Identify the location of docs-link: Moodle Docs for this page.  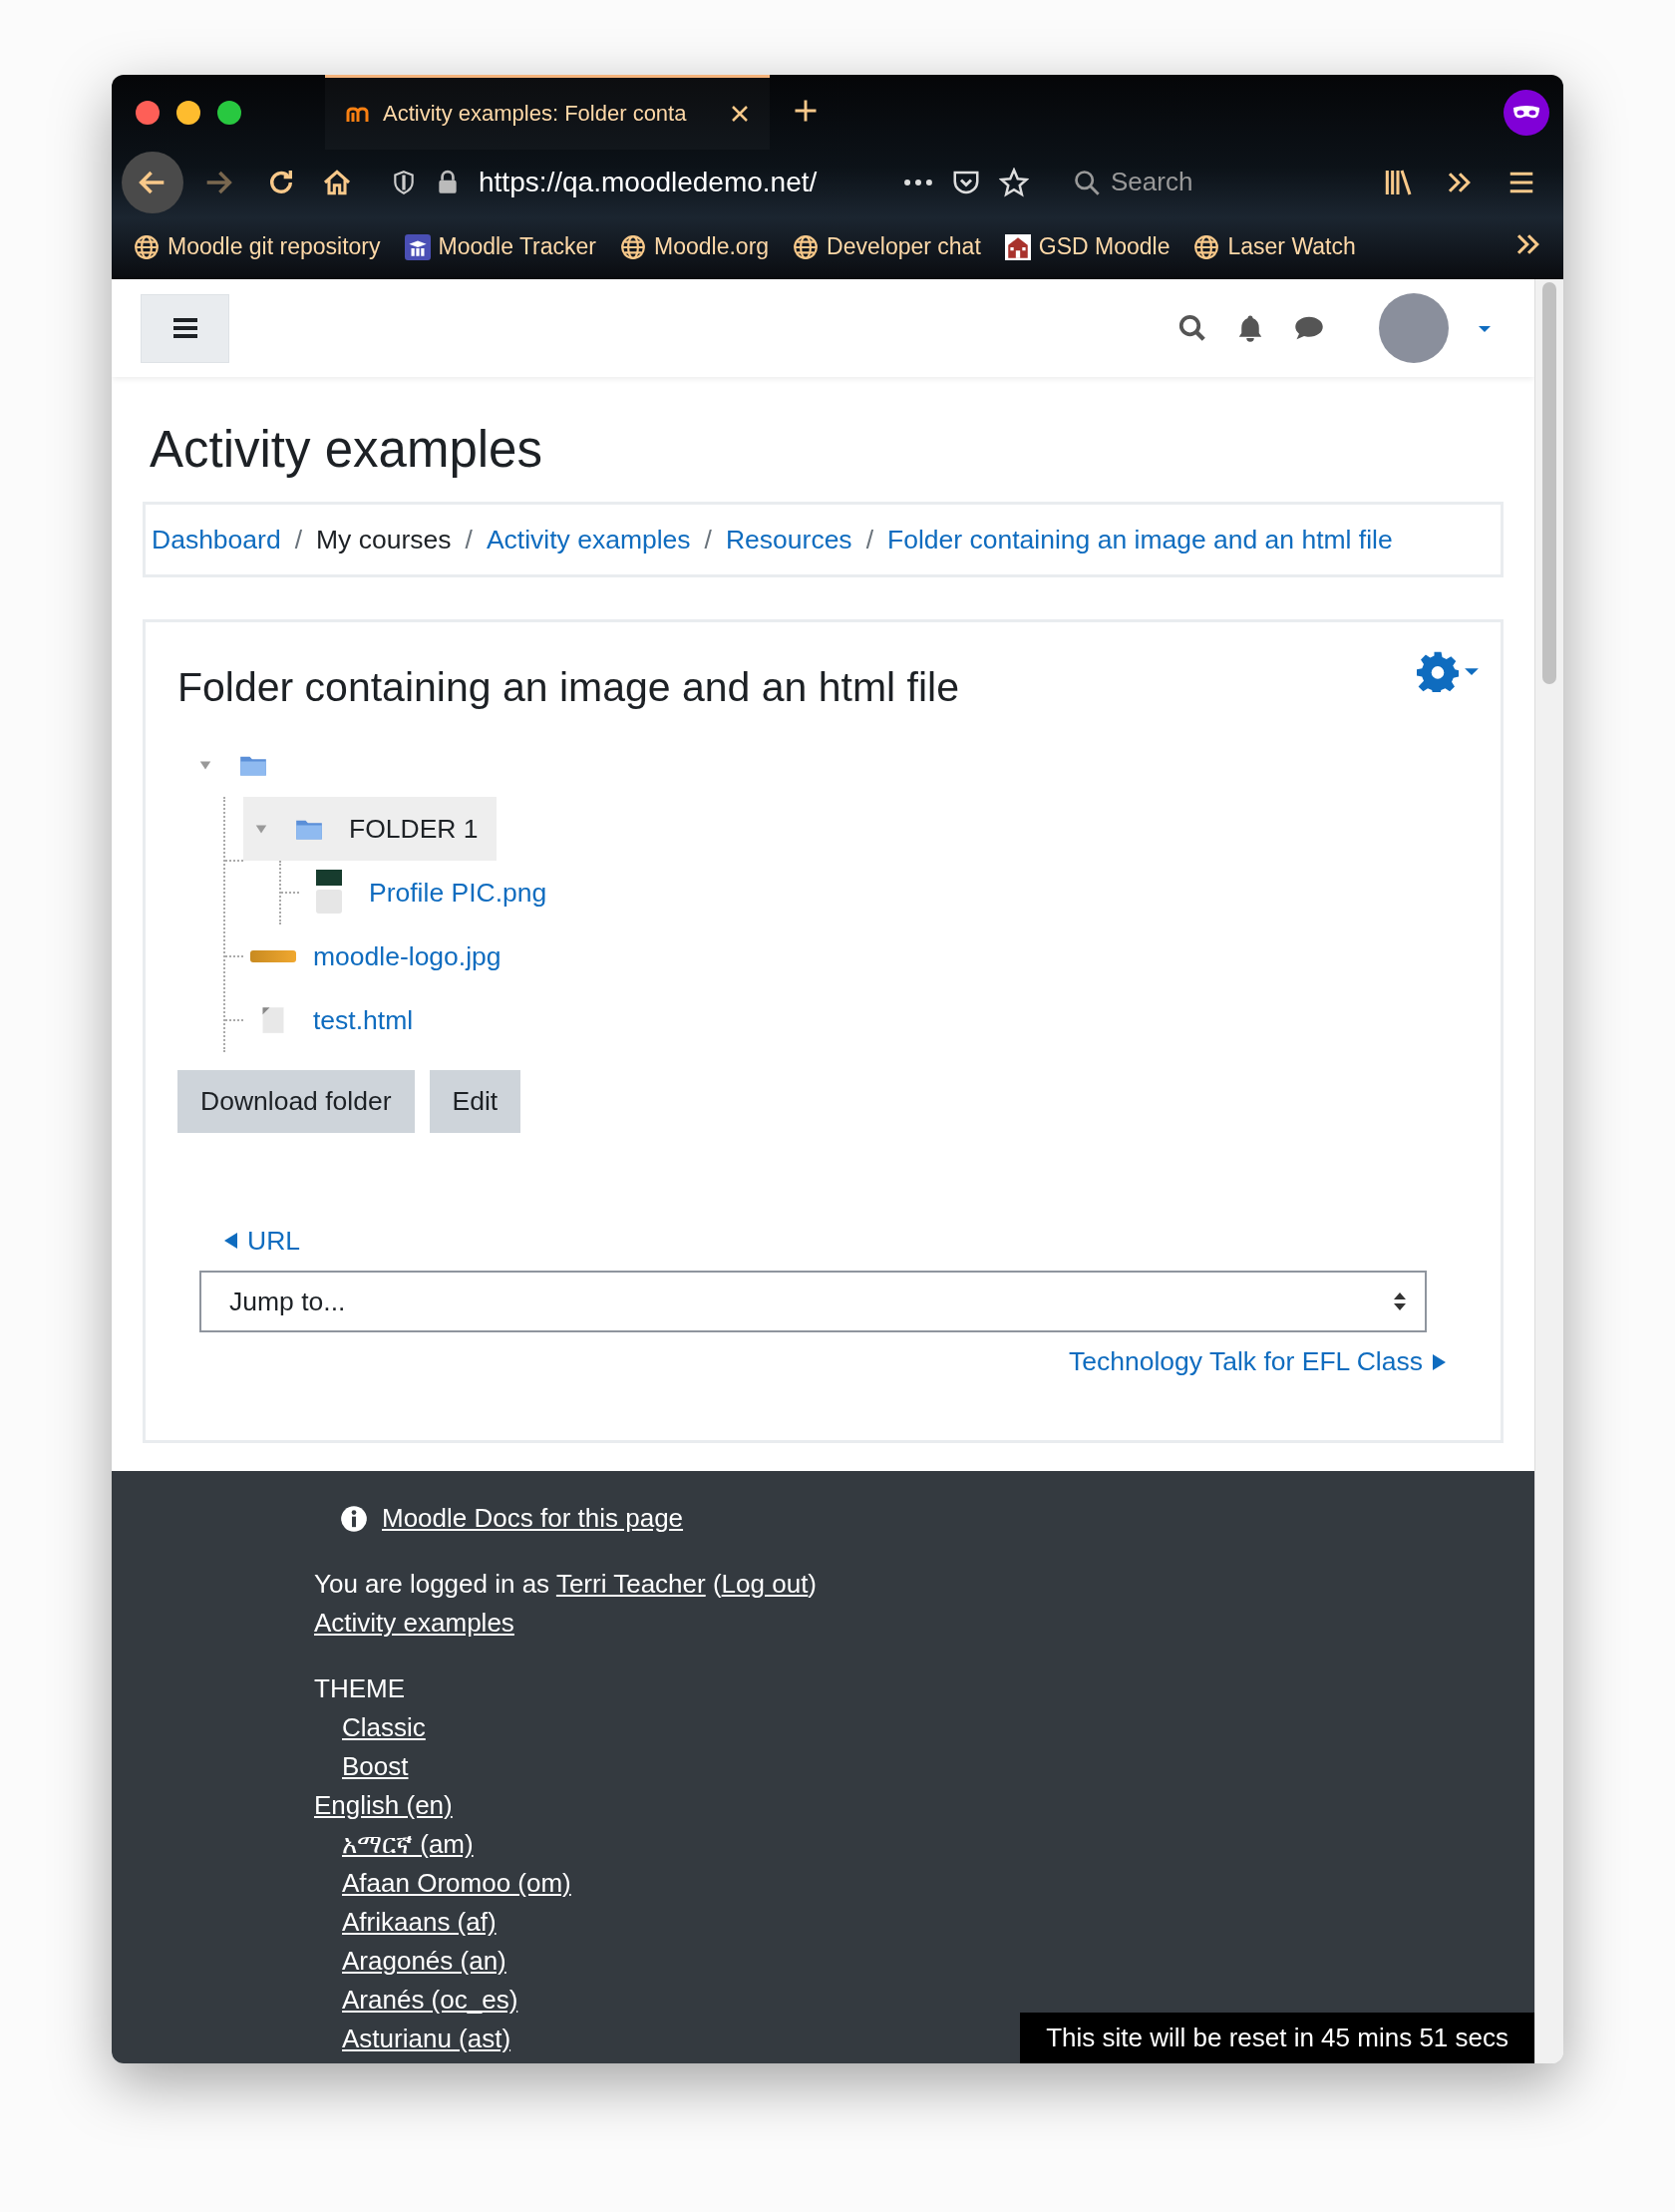
(533, 1519).